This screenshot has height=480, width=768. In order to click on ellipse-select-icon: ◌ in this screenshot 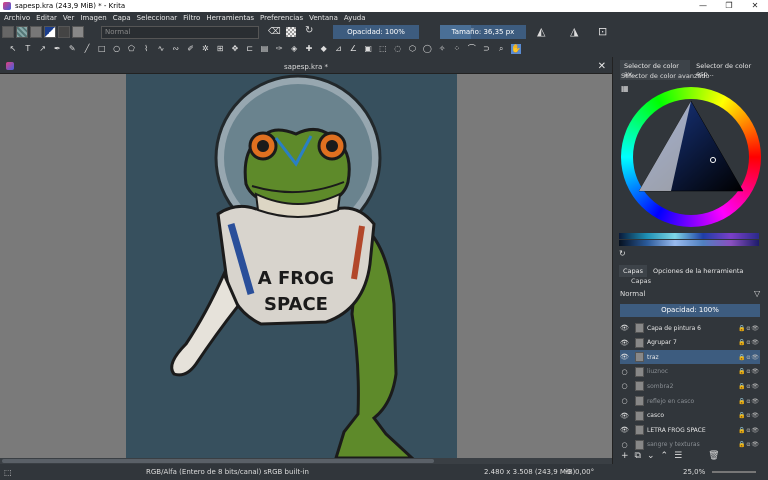, I will do `click(398, 49)`.